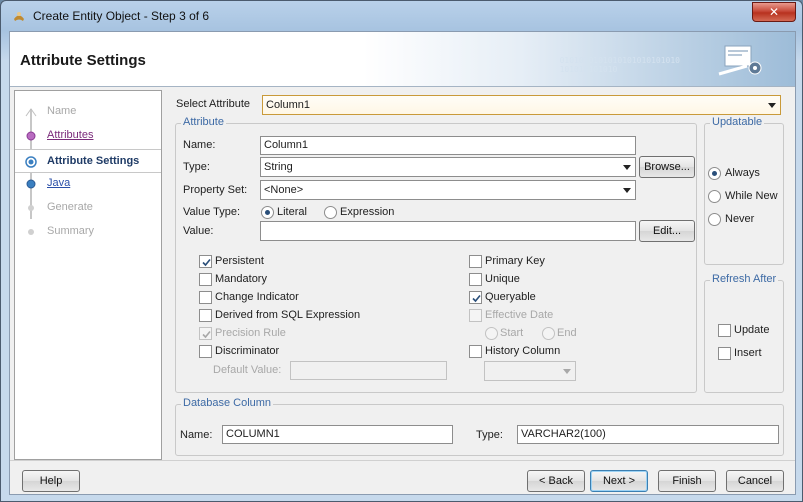  I want to click on history-column-combo, so click(530, 371).